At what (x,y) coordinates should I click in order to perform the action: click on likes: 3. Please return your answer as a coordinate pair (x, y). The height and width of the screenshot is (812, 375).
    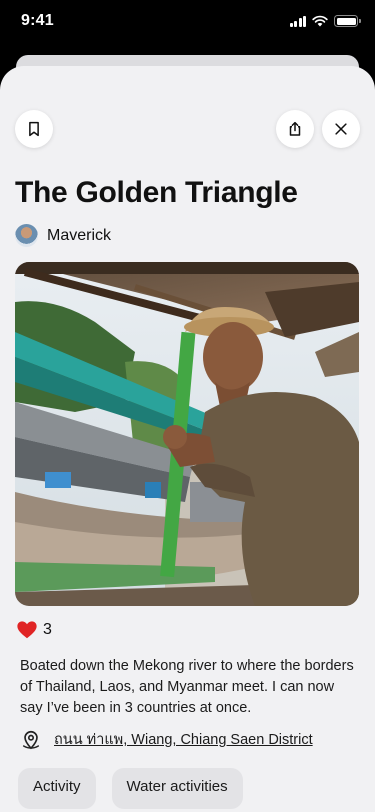
    Looking at the image, I should click on (34, 630).